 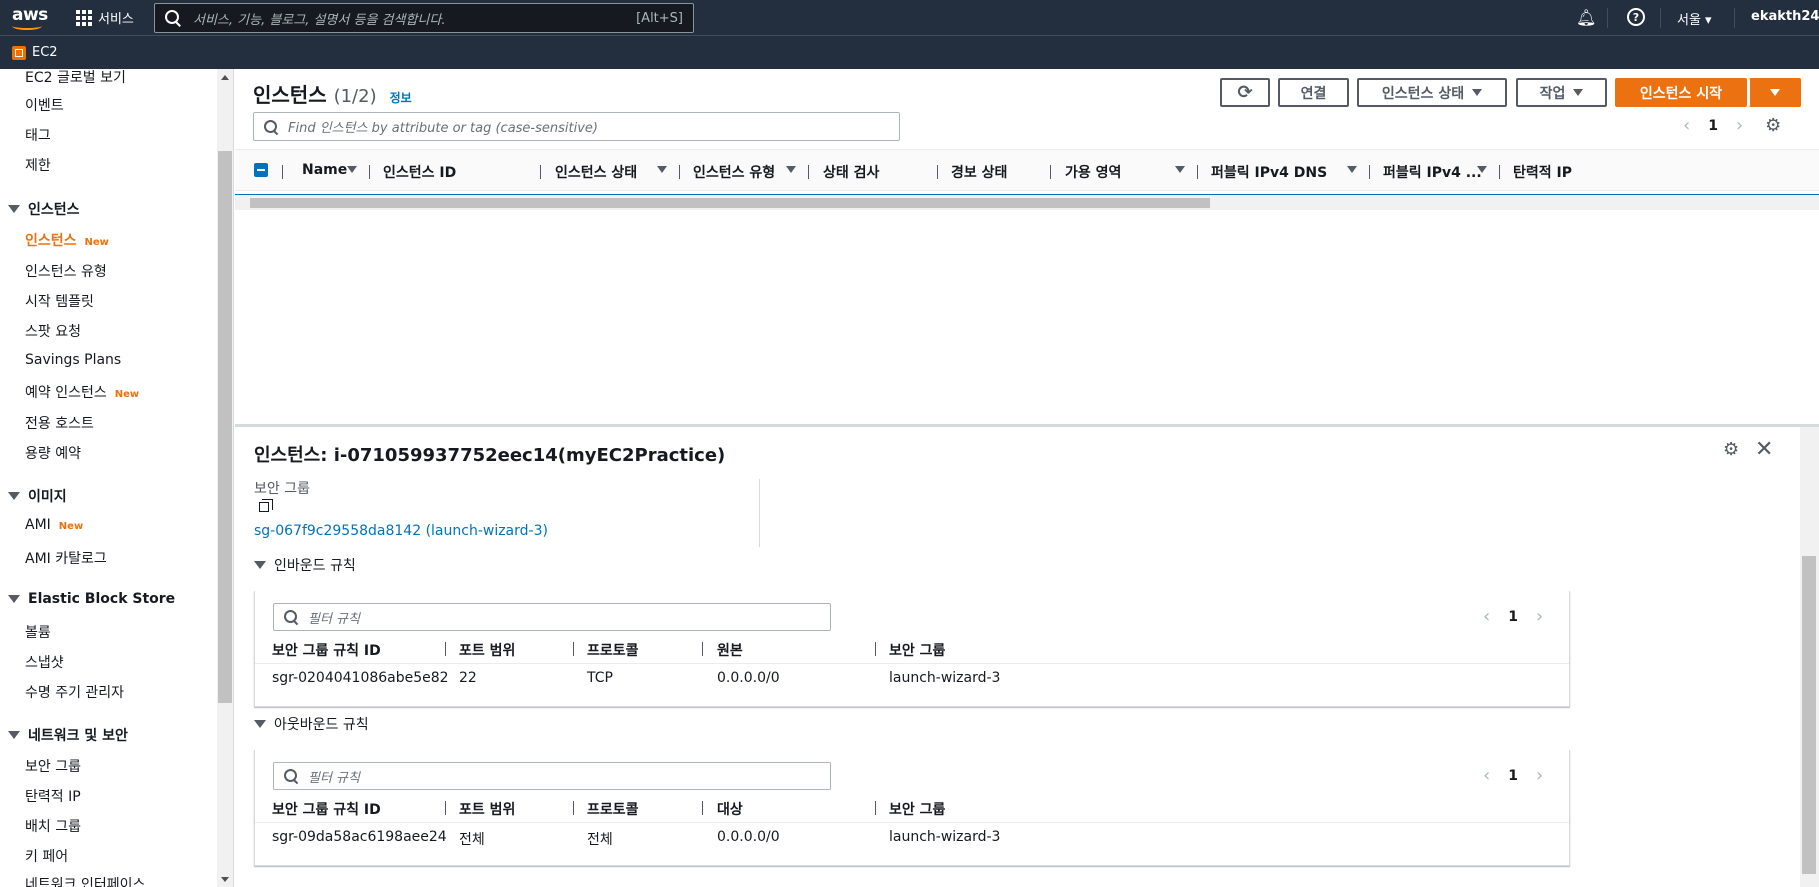 I want to click on column-elastic-ip: 탄력적 IP, so click(x=1542, y=172).